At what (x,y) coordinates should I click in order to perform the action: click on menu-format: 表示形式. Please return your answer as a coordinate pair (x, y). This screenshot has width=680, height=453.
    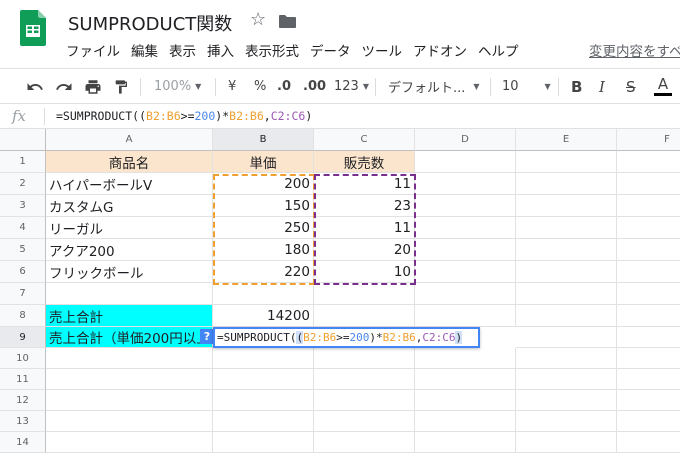
    Looking at the image, I should click on (272, 50).